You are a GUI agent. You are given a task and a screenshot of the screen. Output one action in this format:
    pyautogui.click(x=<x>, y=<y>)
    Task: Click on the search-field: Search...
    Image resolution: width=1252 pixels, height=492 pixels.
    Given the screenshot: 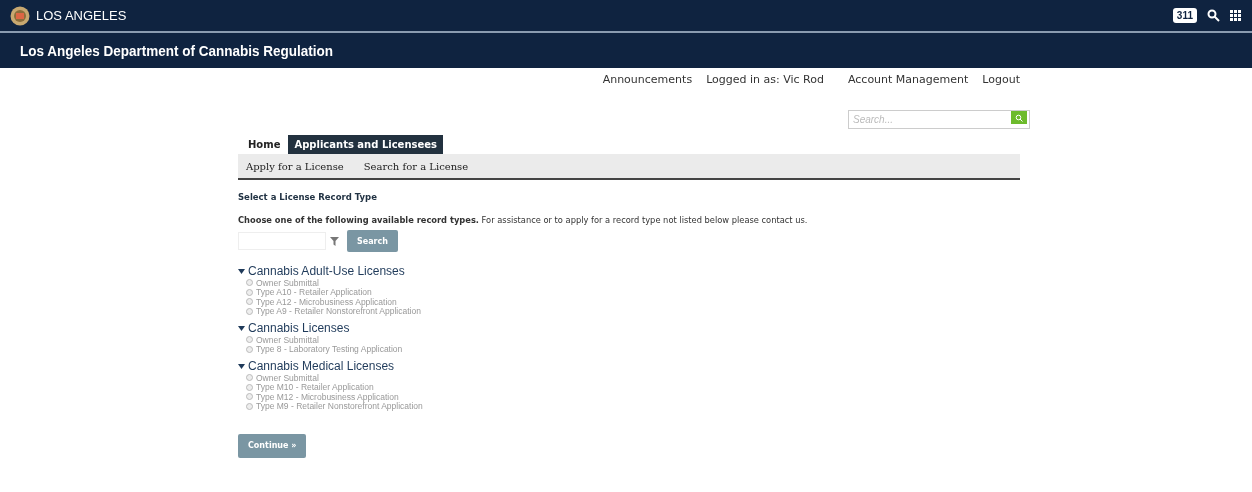 What is the action you would take?
    pyautogui.click(x=939, y=119)
    